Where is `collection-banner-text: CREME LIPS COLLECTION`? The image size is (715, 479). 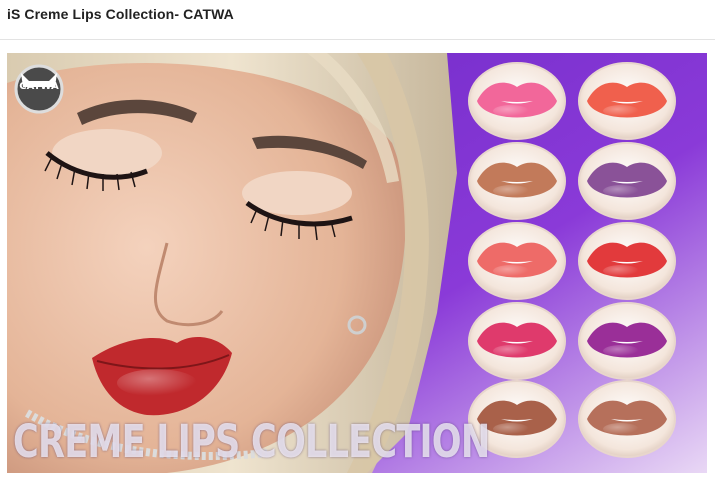
collection-banner-text: CREME LIPS COLLECTION is located at coordinates (251, 441).